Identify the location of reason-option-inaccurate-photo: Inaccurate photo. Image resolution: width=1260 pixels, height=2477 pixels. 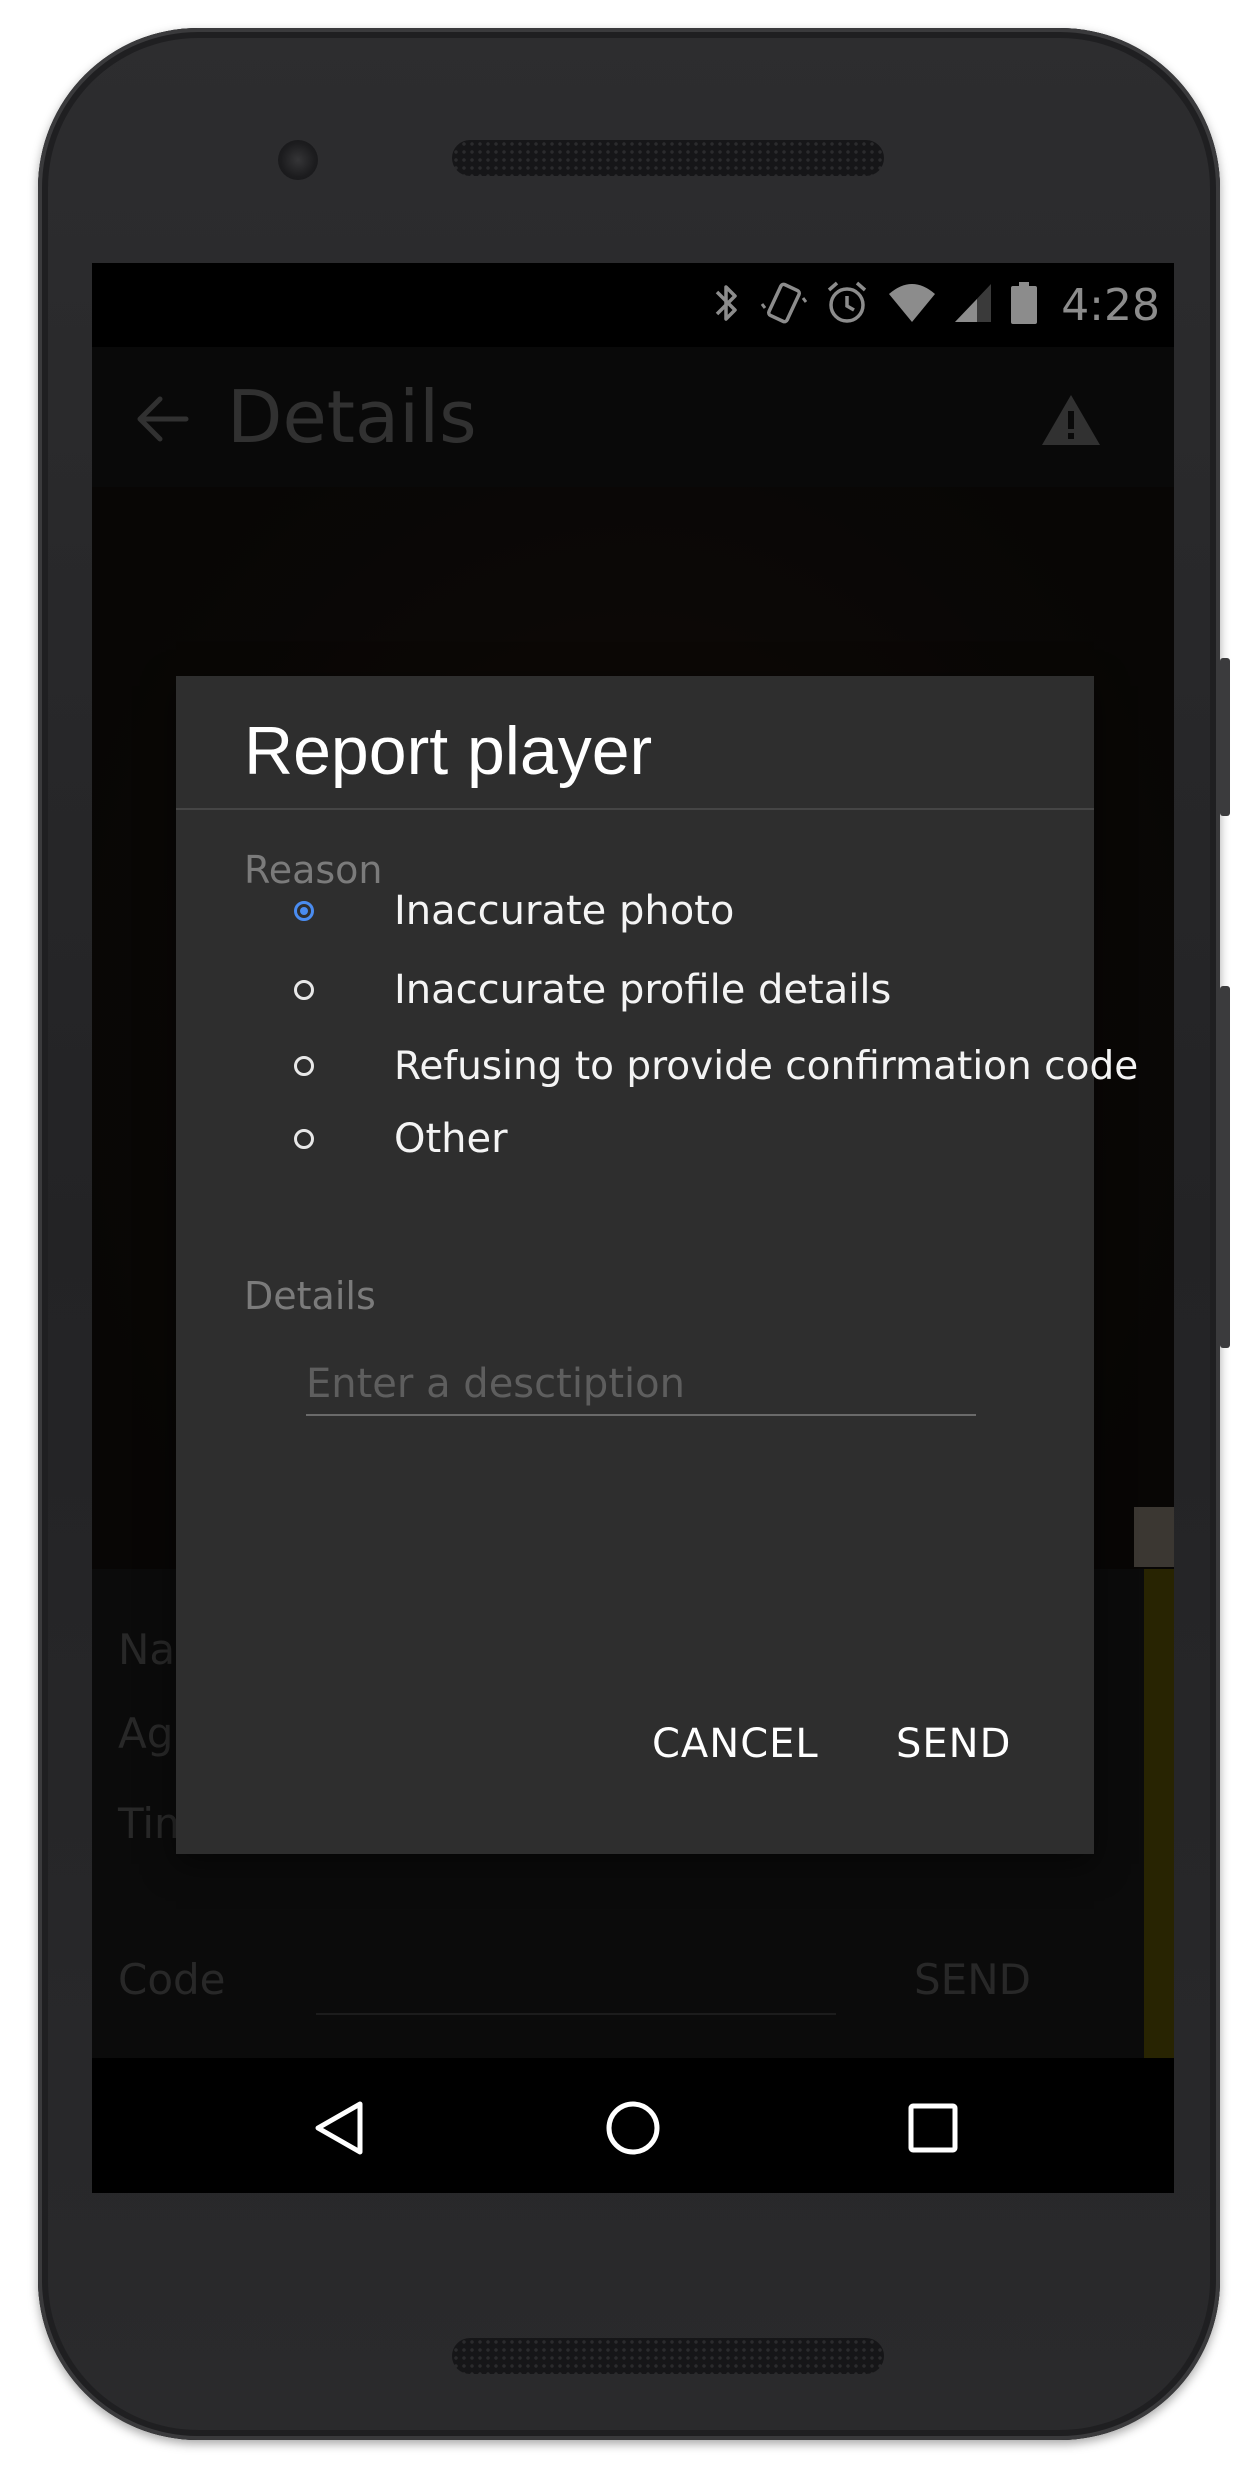
(514, 911).